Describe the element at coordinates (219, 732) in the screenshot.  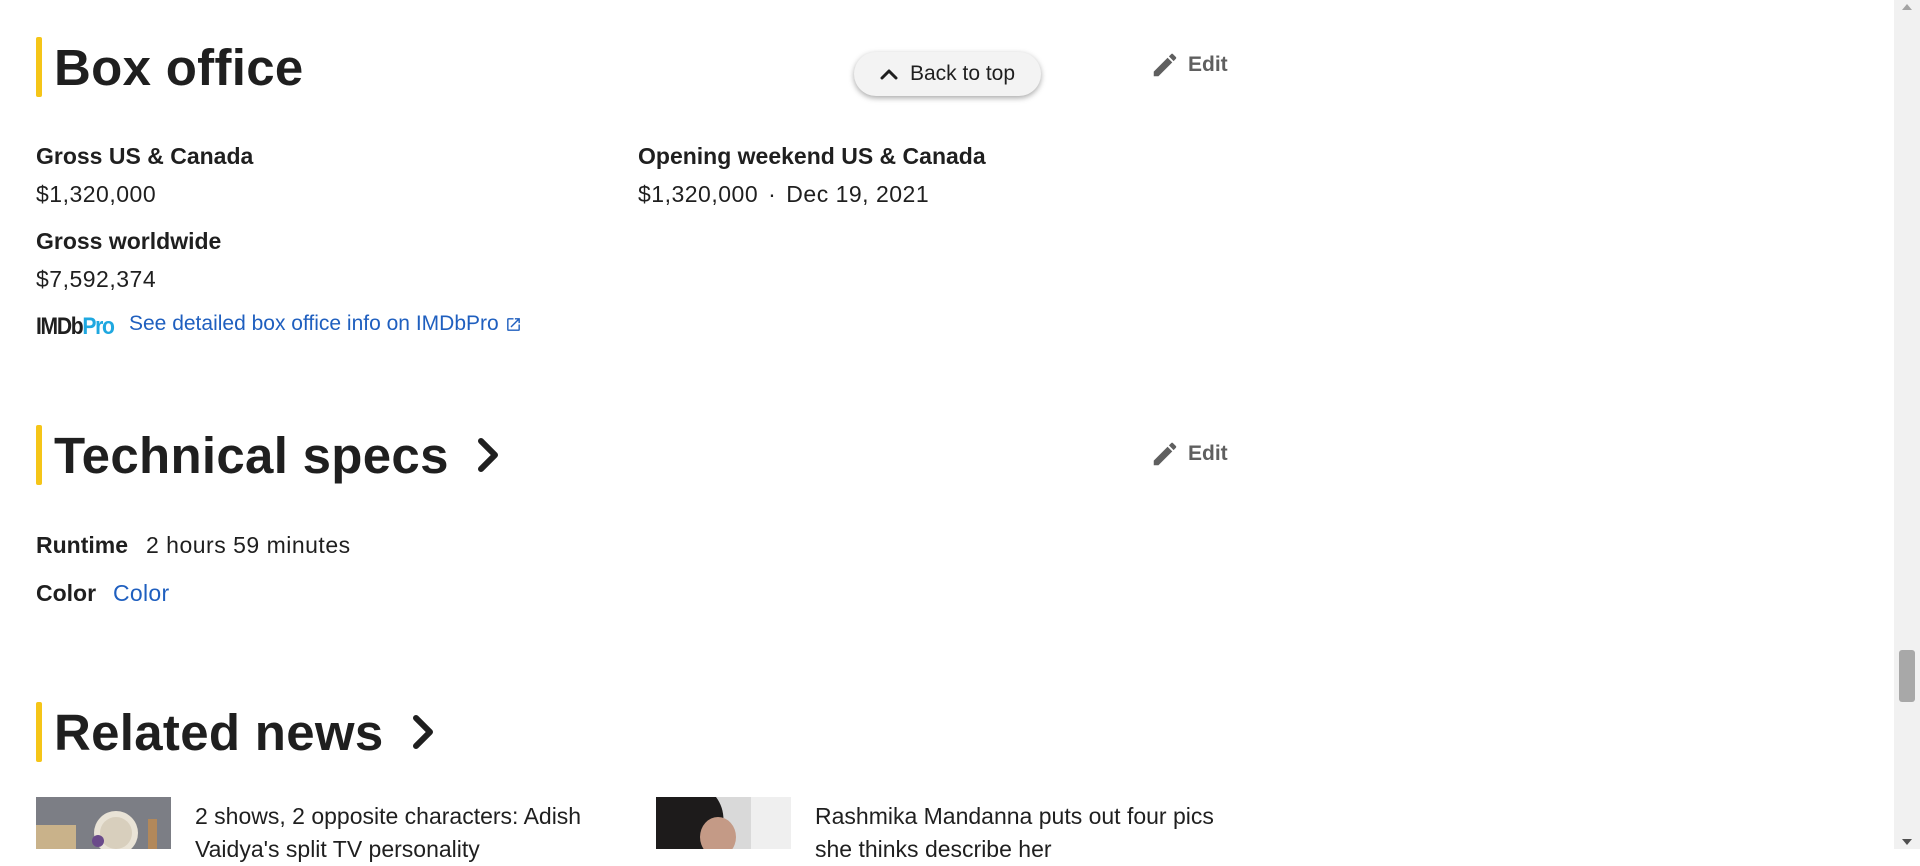
I see `related-news-title: Related news` at that location.